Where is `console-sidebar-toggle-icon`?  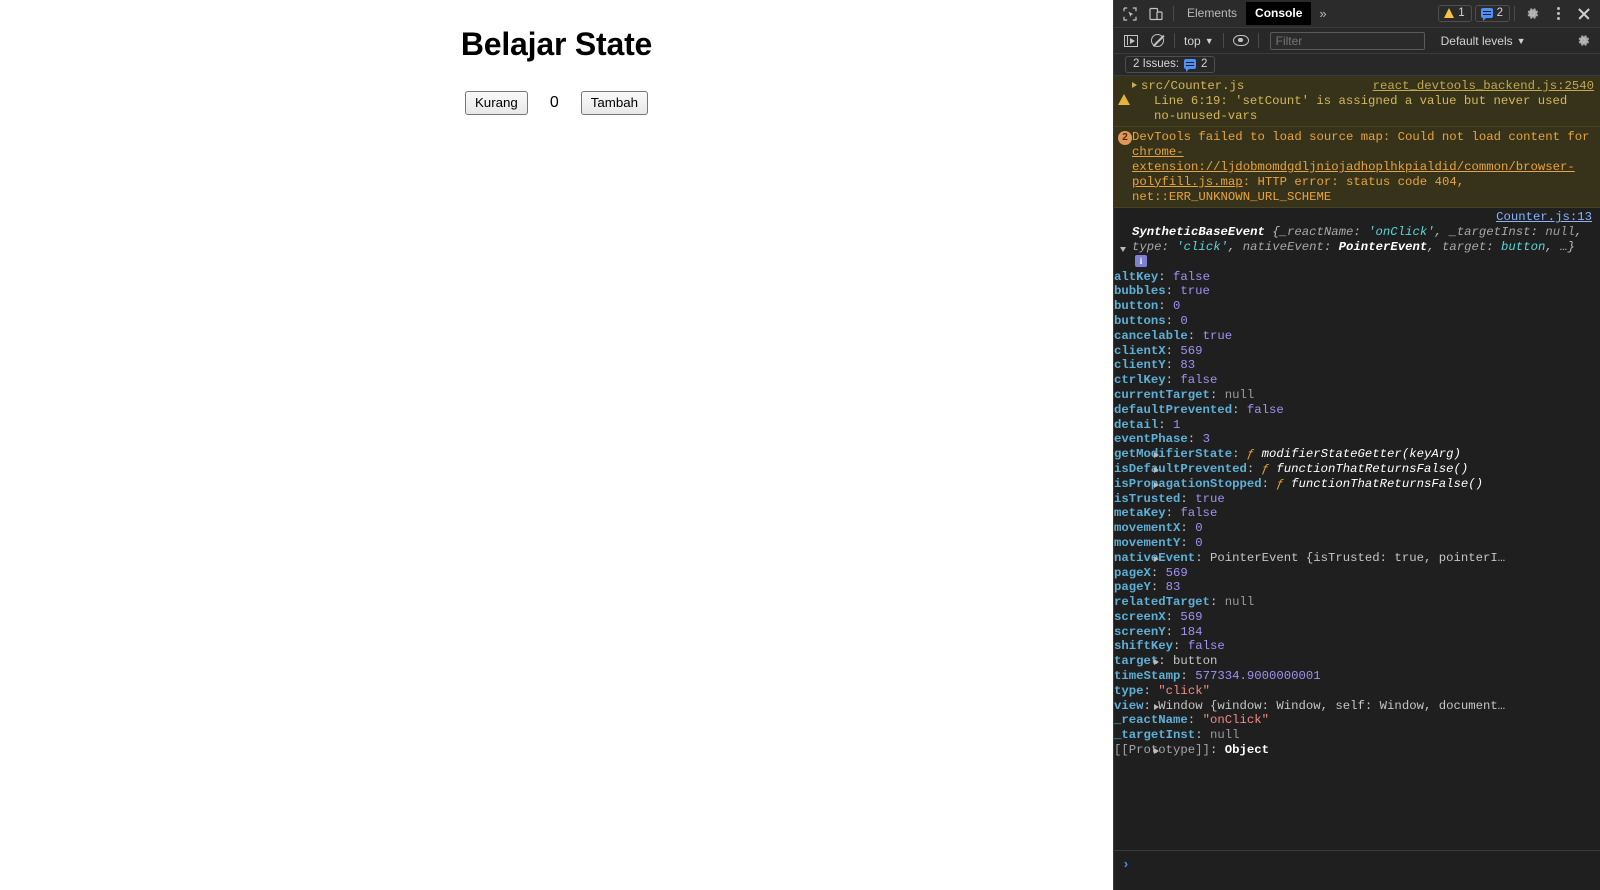
console-sidebar-toggle-icon is located at coordinates (1131, 41).